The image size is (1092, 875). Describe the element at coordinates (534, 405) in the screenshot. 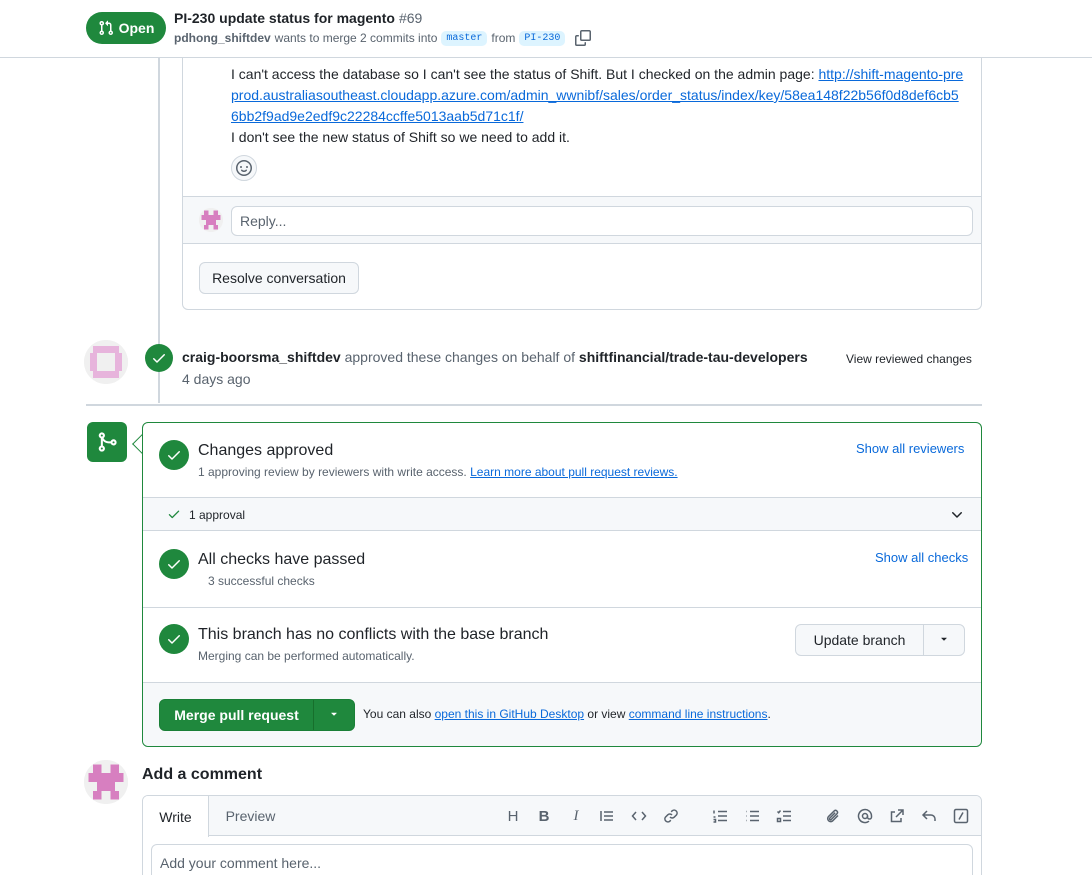

I see `timeline-divider` at that location.